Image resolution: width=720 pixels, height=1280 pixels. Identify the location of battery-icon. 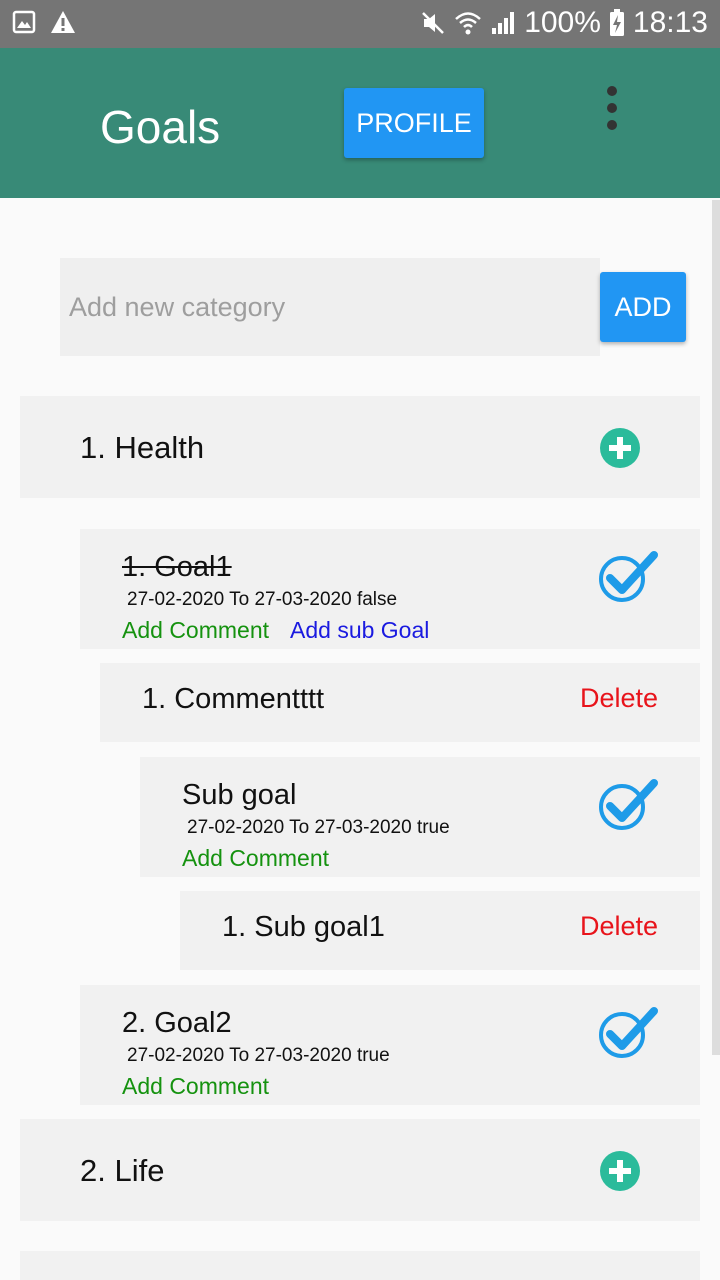
(616, 22).